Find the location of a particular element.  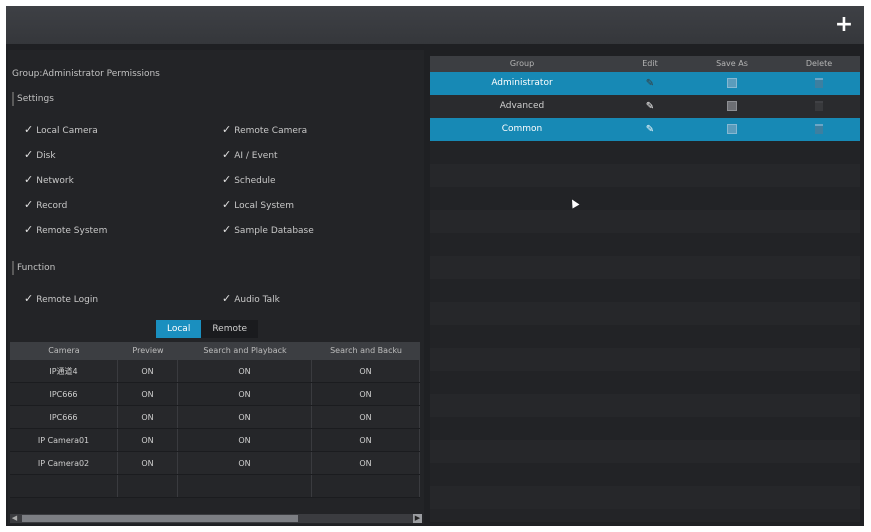

settings-heading: Settings is located at coordinates (33, 99).